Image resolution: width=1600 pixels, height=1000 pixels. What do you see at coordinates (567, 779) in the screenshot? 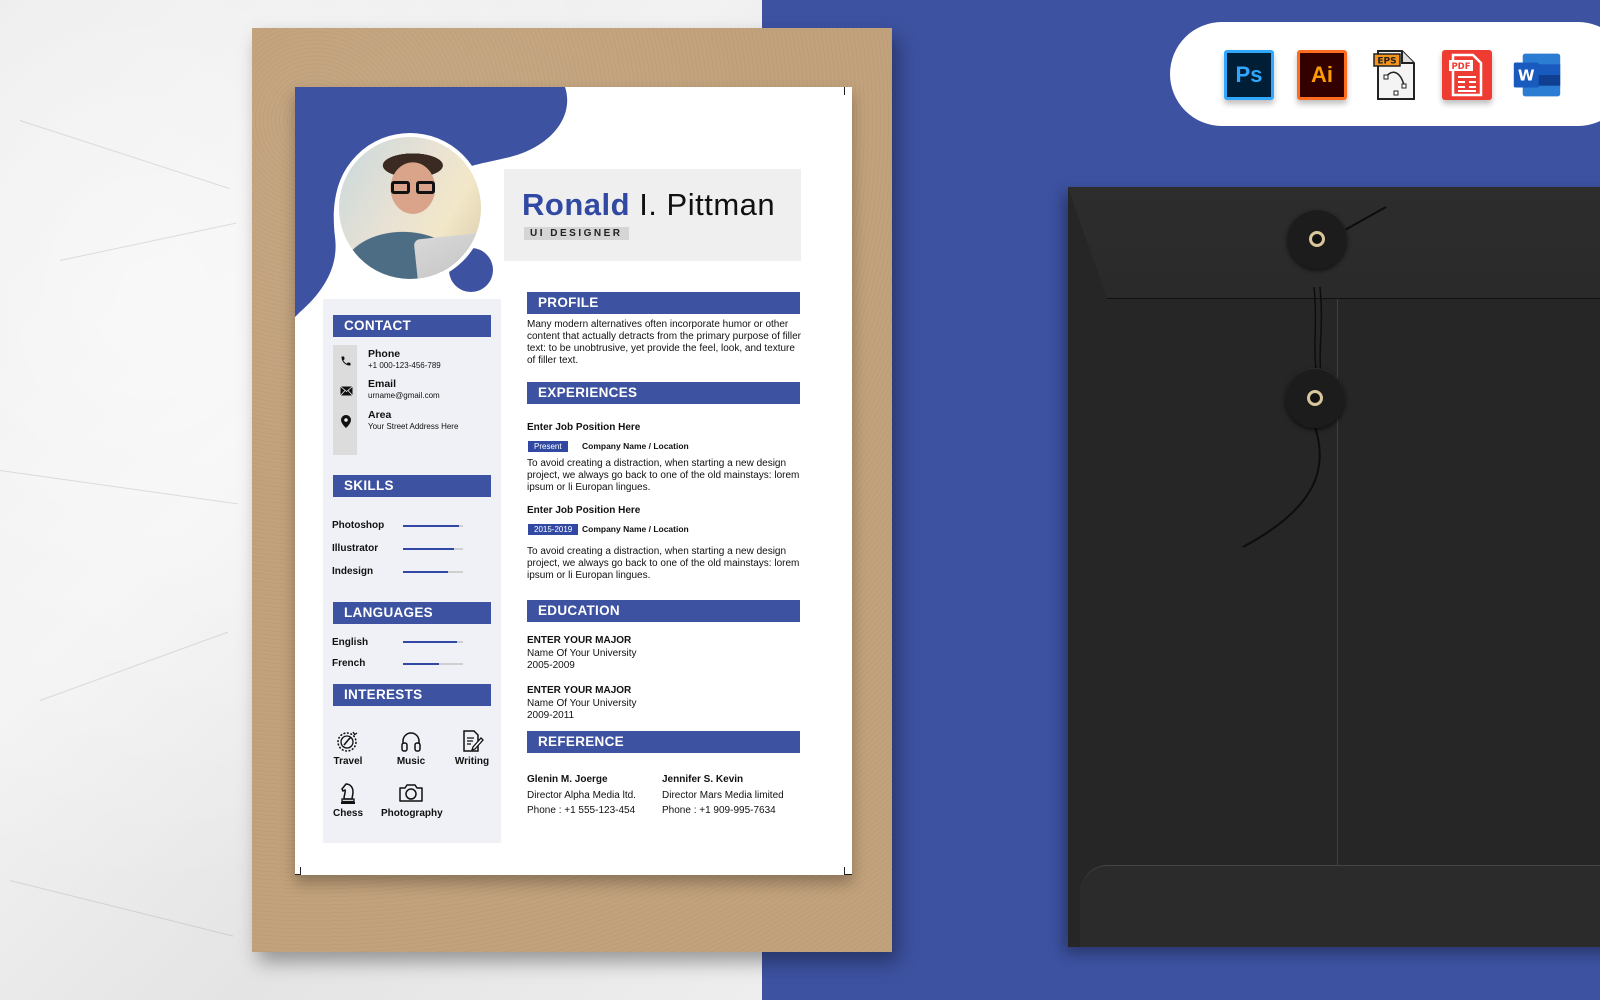
I see `reference-name: Glenin M. Joerge` at bounding box center [567, 779].